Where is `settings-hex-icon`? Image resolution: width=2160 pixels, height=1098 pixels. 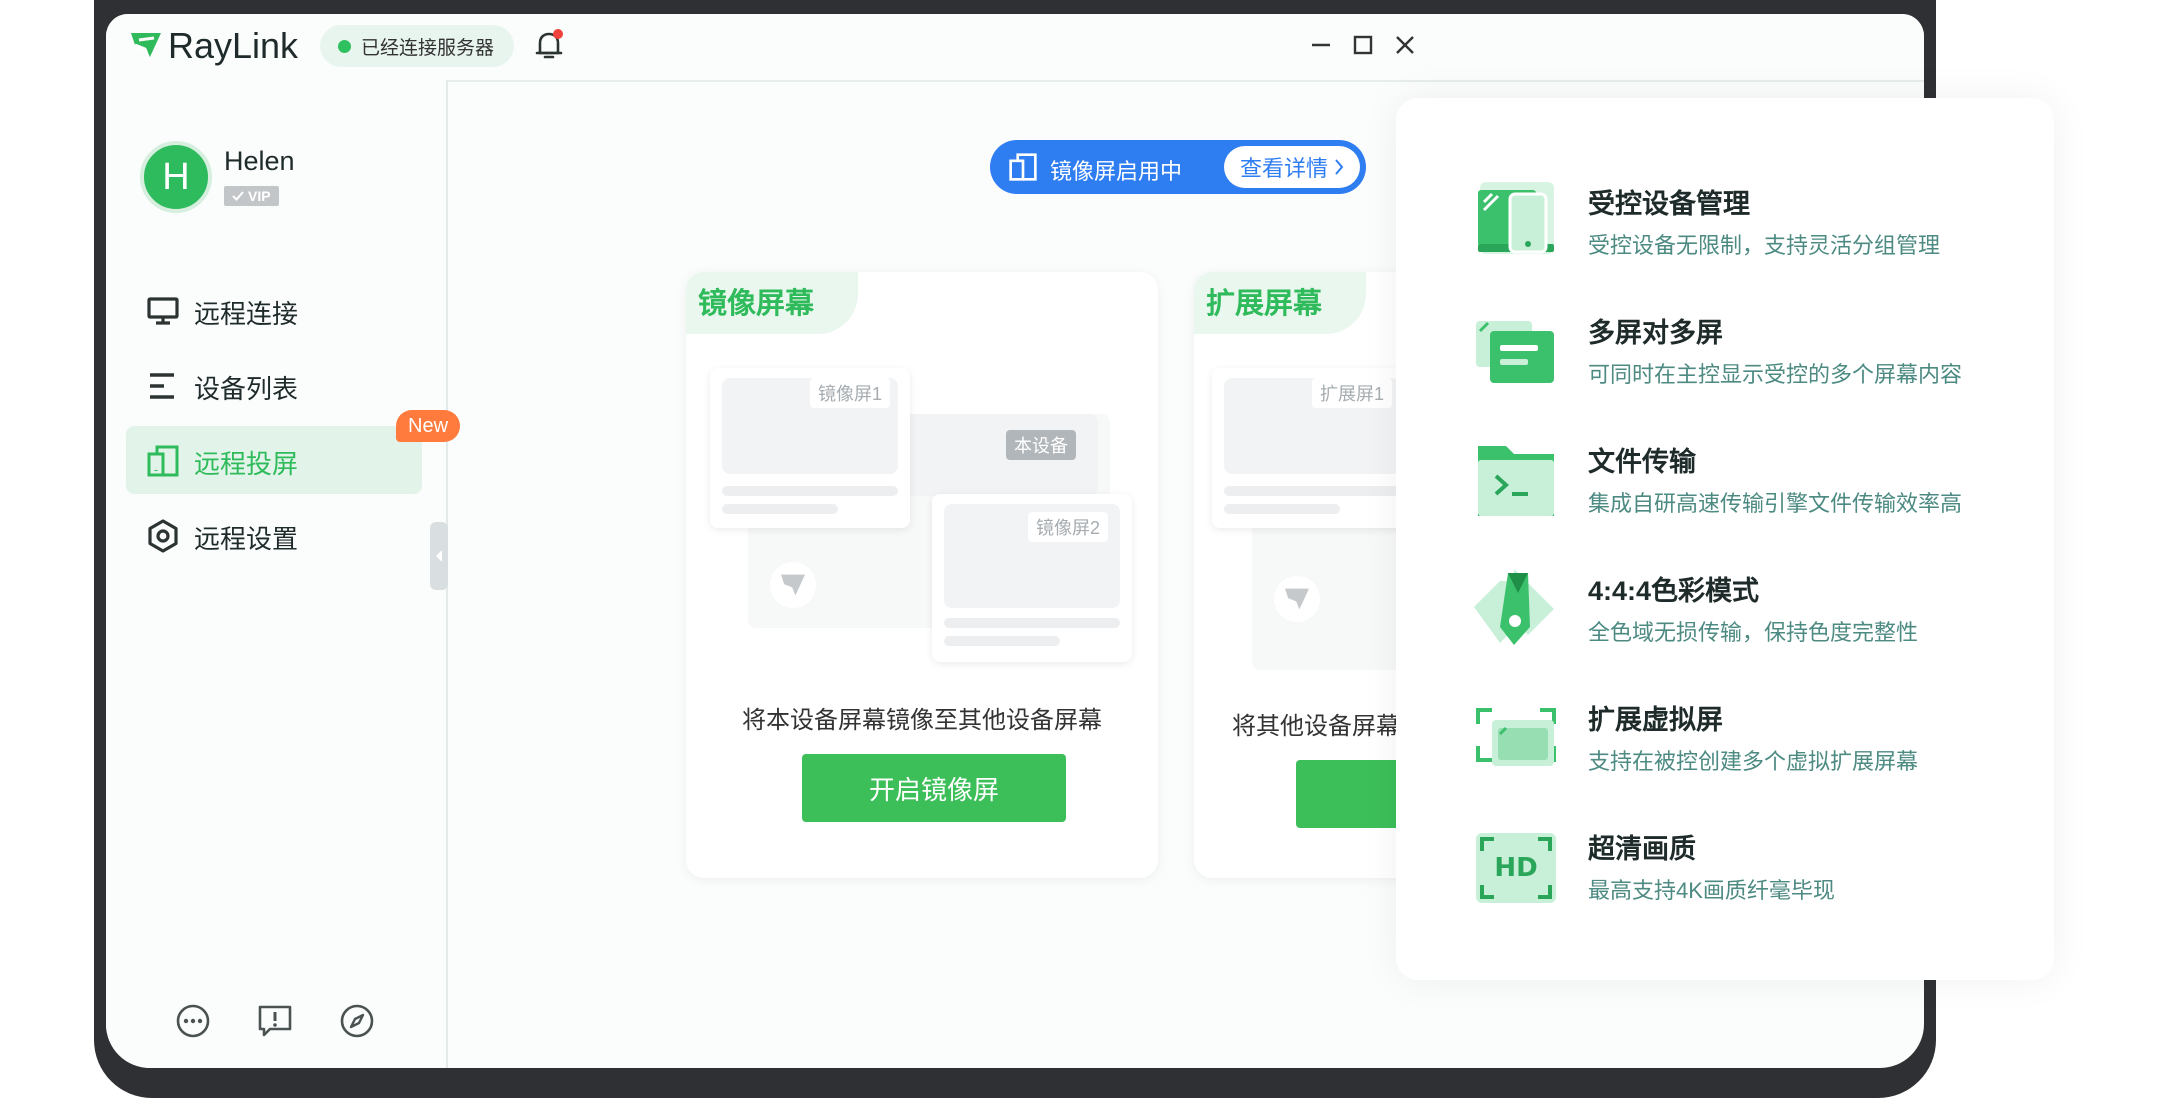 settings-hex-icon is located at coordinates (163, 536).